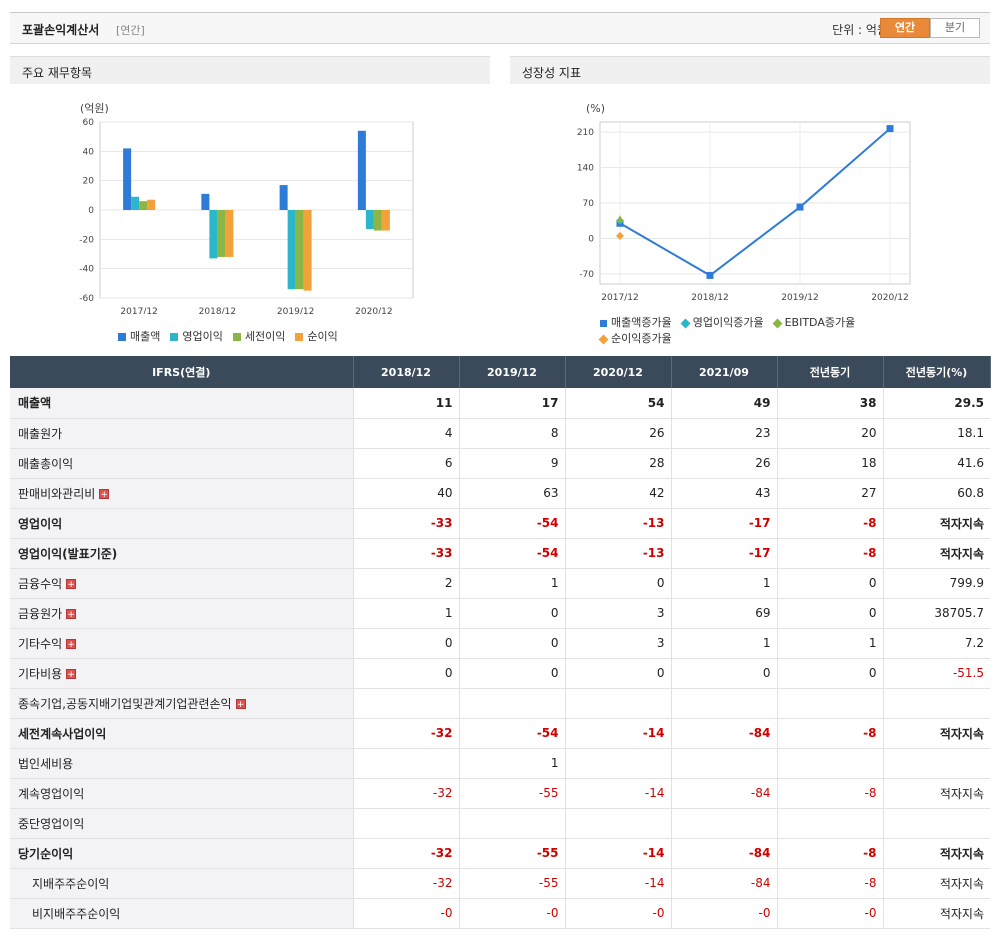 The width and height of the screenshot is (1001, 940). What do you see at coordinates (405, 493) in the screenshot?
I see `table-cell: 40` at bounding box center [405, 493].